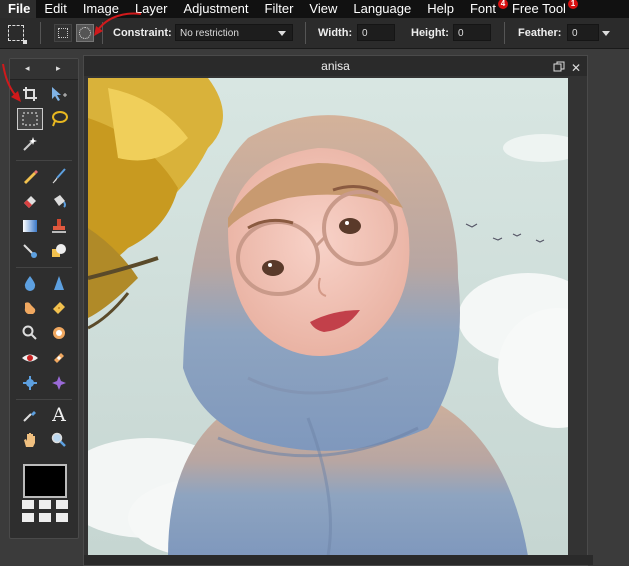  Describe the element at coordinates (576, 68) in the screenshot. I see `close-icon: ✕` at that location.